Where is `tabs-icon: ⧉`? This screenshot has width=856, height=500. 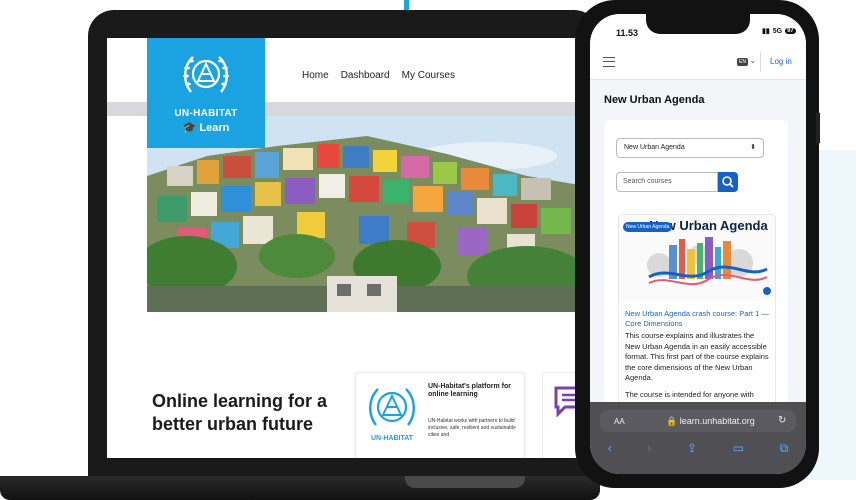 tabs-icon: ⧉ is located at coordinates (784, 448).